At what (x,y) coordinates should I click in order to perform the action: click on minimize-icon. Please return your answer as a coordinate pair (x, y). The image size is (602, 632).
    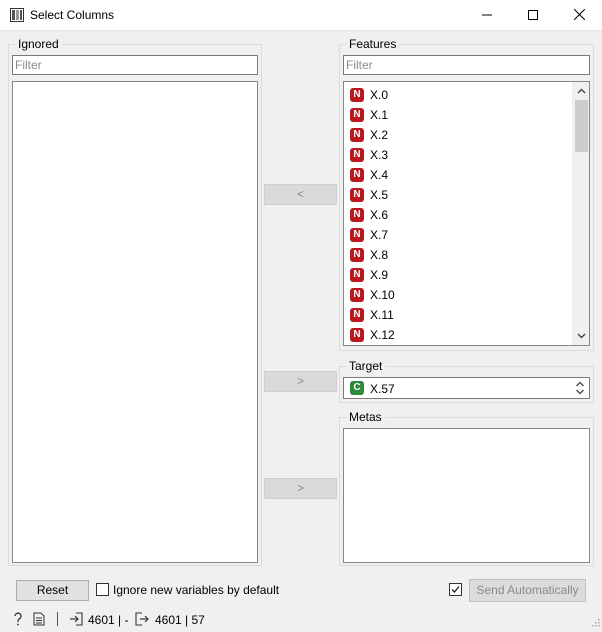
    Looking at the image, I should click on (487, 16).